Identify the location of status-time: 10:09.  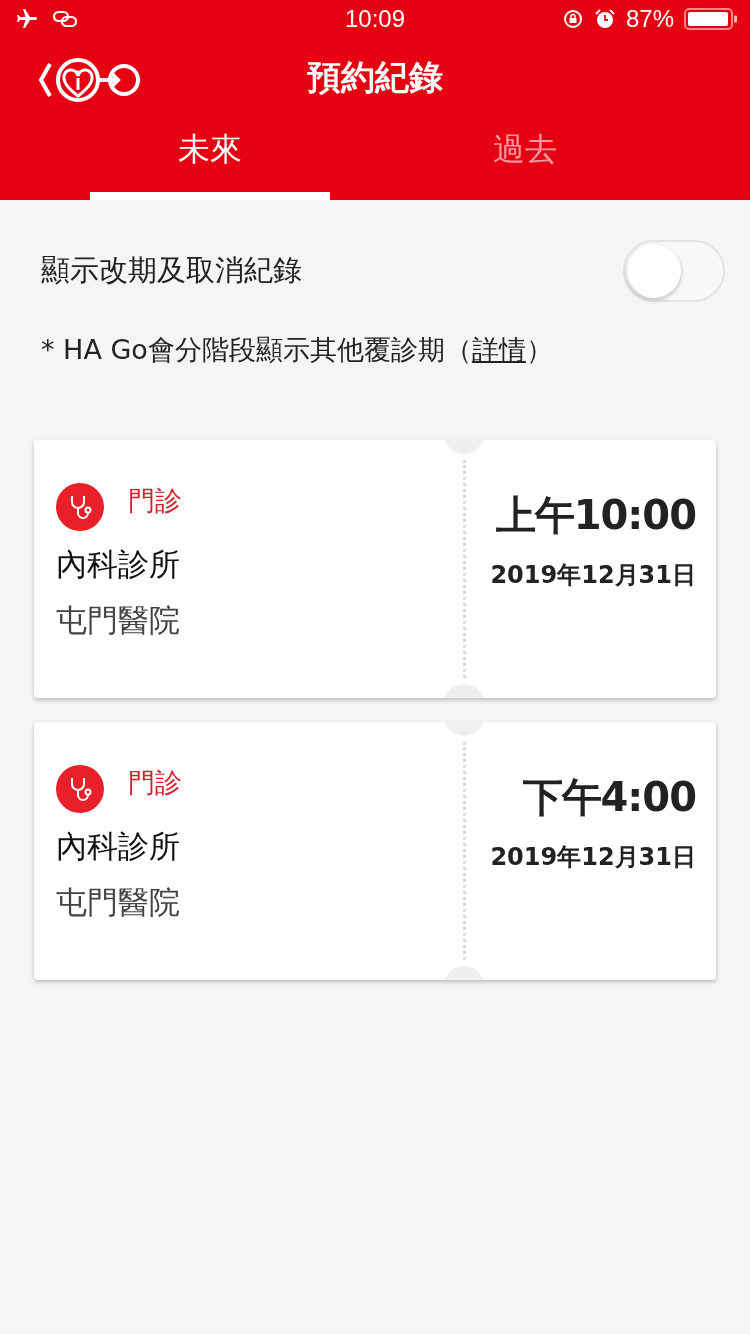
(375, 19).